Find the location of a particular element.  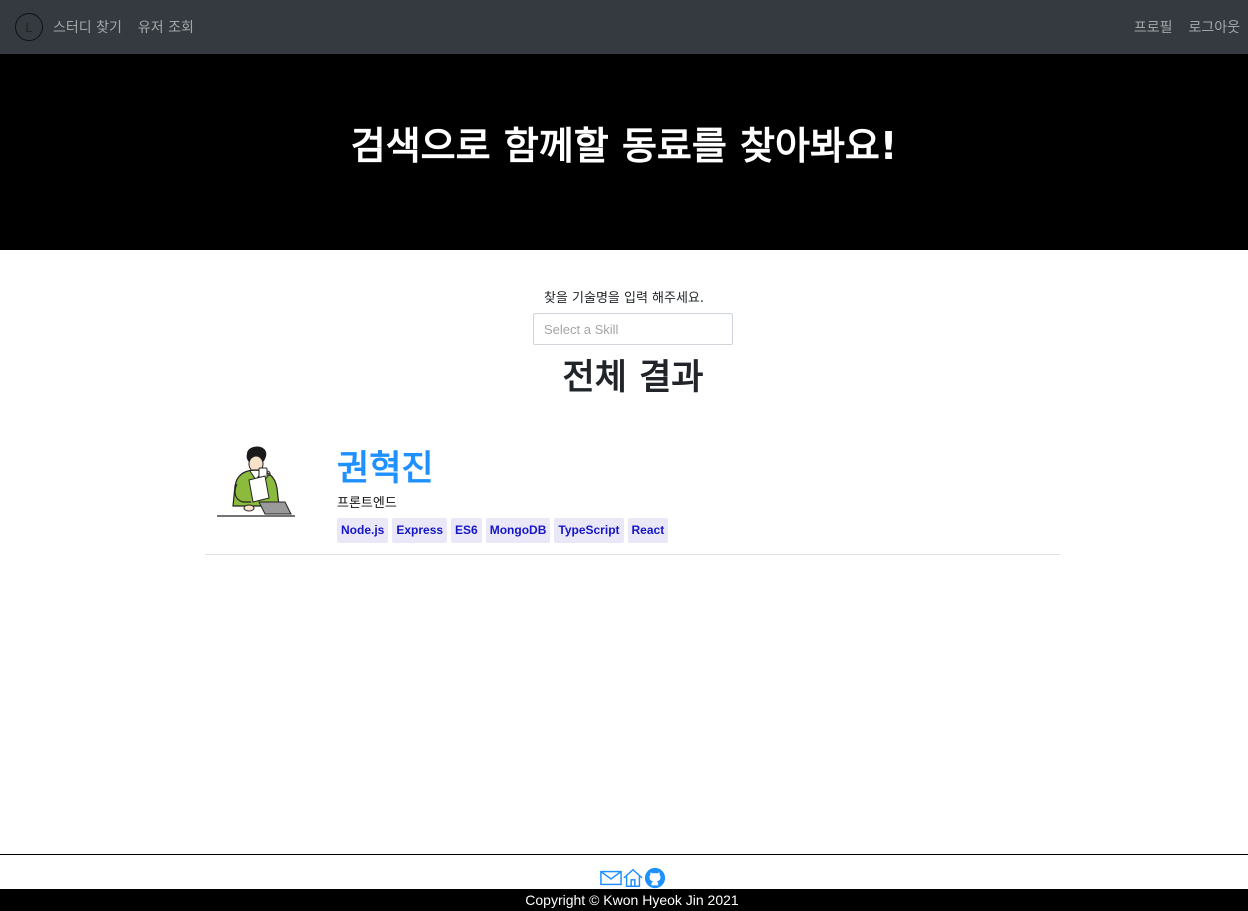

search-label: 찾을 기술명을 입력 해주세요. is located at coordinates (624, 298).